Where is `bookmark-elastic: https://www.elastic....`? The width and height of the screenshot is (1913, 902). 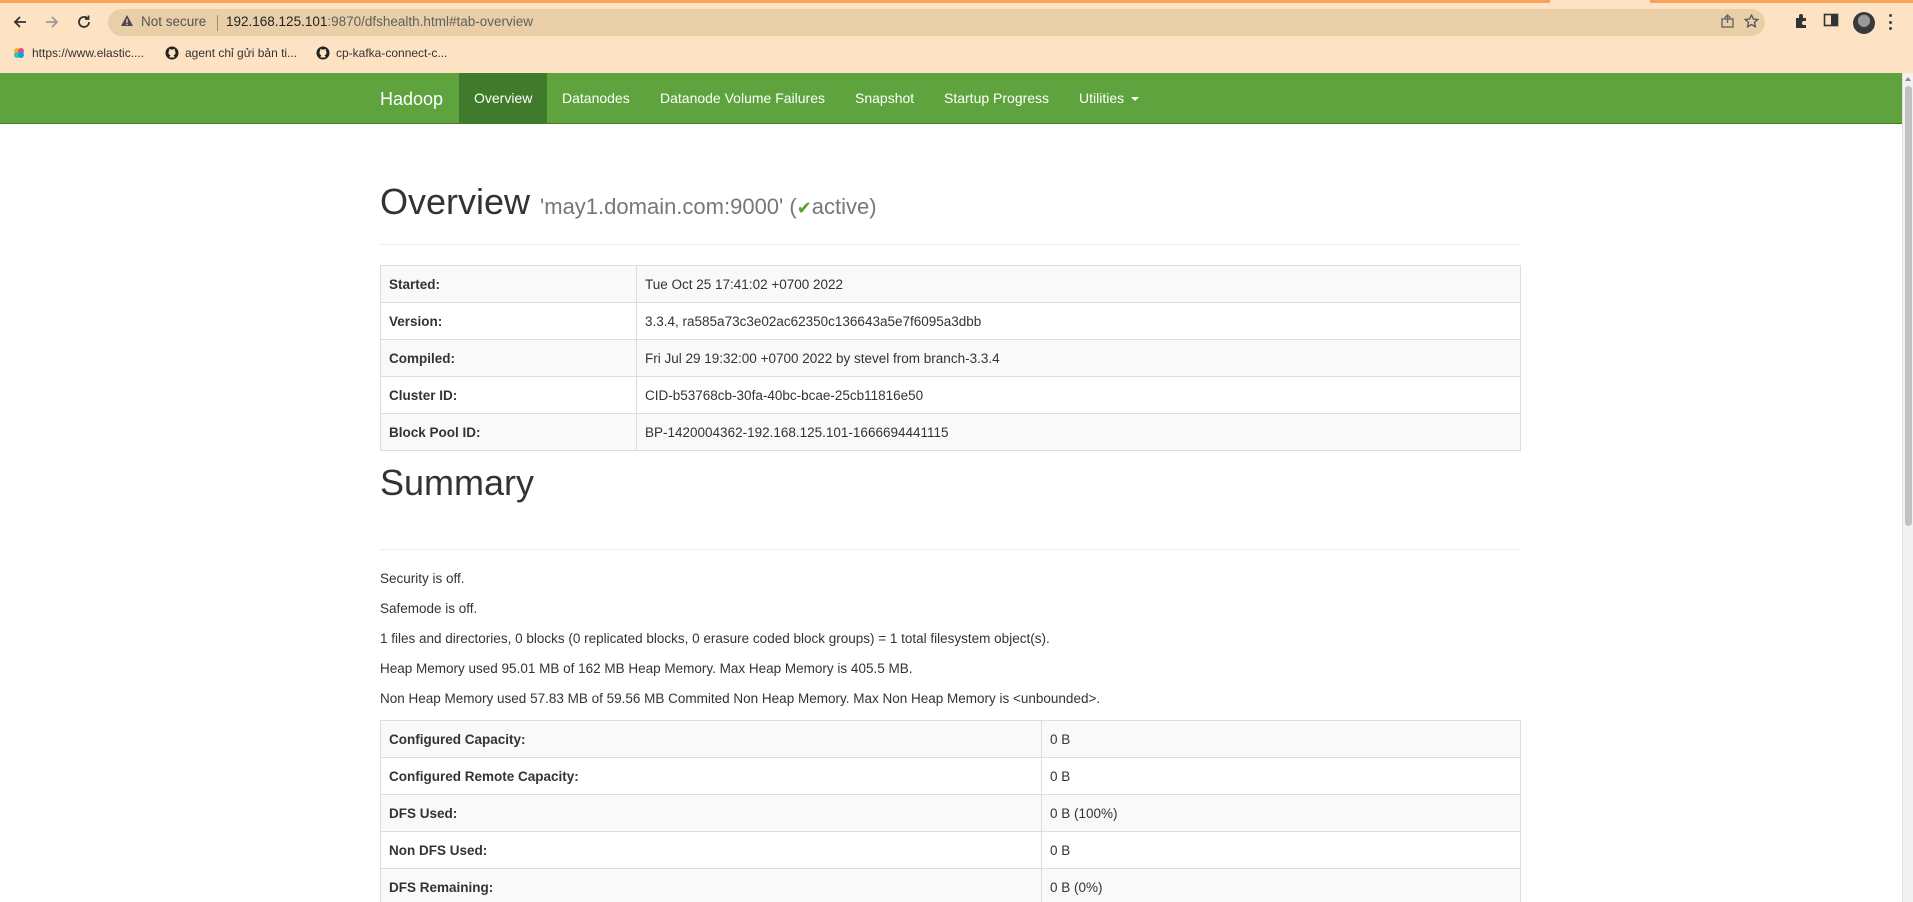
bookmark-elastic: https://www.elastic.... is located at coordinates (78, 53).